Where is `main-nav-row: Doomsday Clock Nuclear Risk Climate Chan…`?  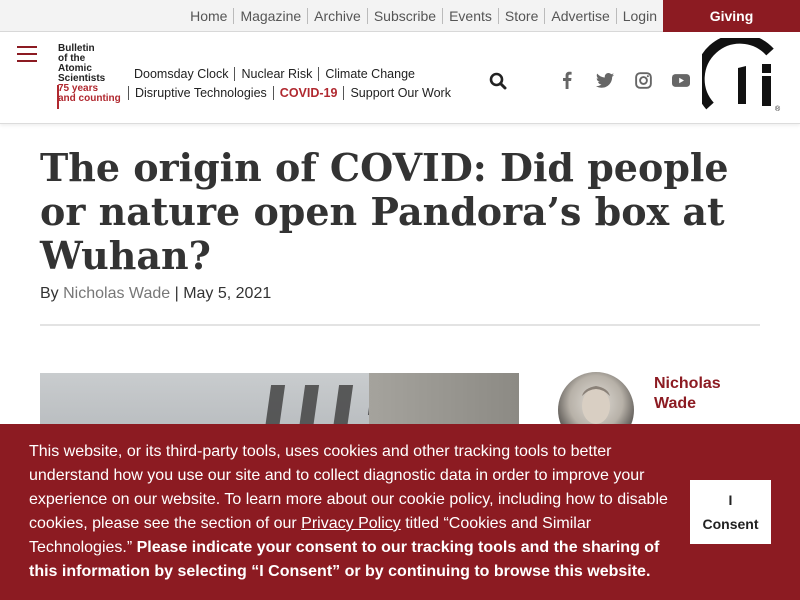
main-nav-row: Doomsday Clock Nuclear Risk Climate Chan… is located at coordinates (292, 73).